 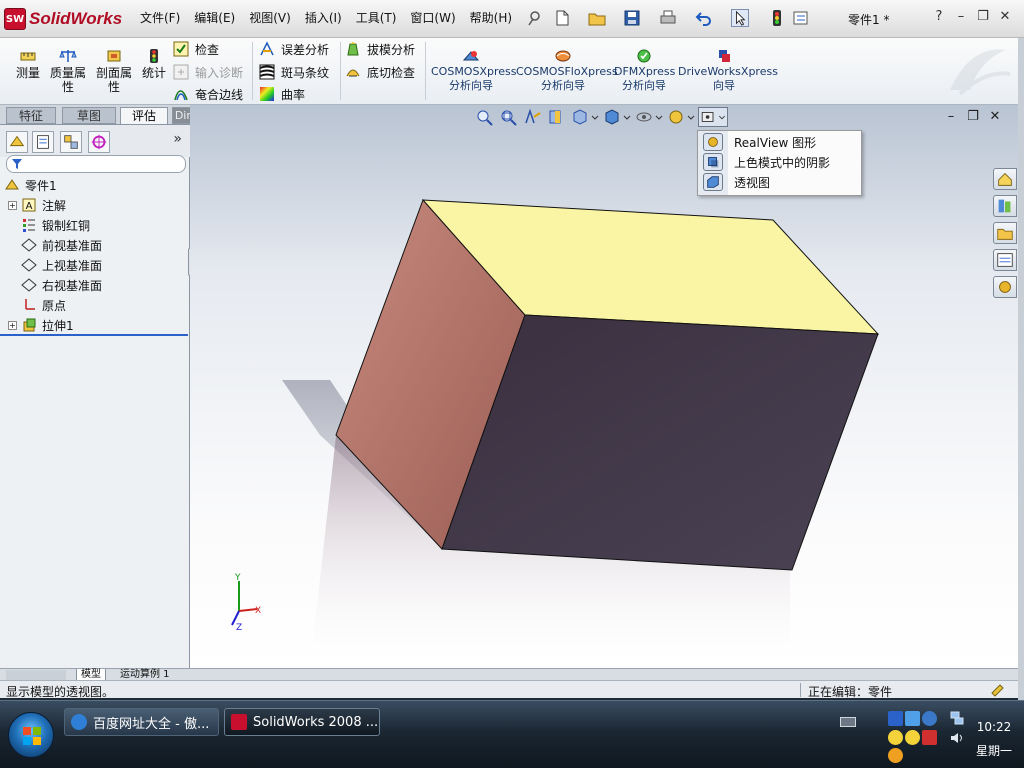 What do you see at coordinates (929, 718) in the screenshot?
I see `tray-browser-icon` at bounding box center [929, 718].